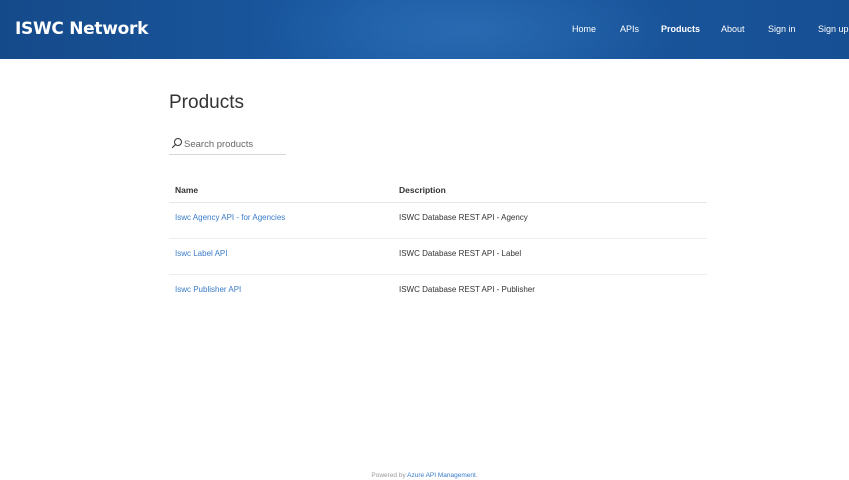  What do you see at coordinates (733, 29) in the screenshot?
I see `nav-about: About` at bounding box center [733, 29].